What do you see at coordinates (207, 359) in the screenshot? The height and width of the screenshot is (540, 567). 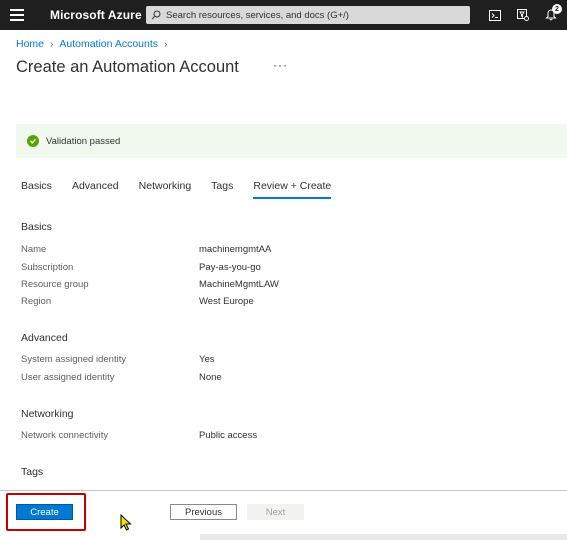 I see `system-identity-value: Yes` at bounding box center [207, 359].